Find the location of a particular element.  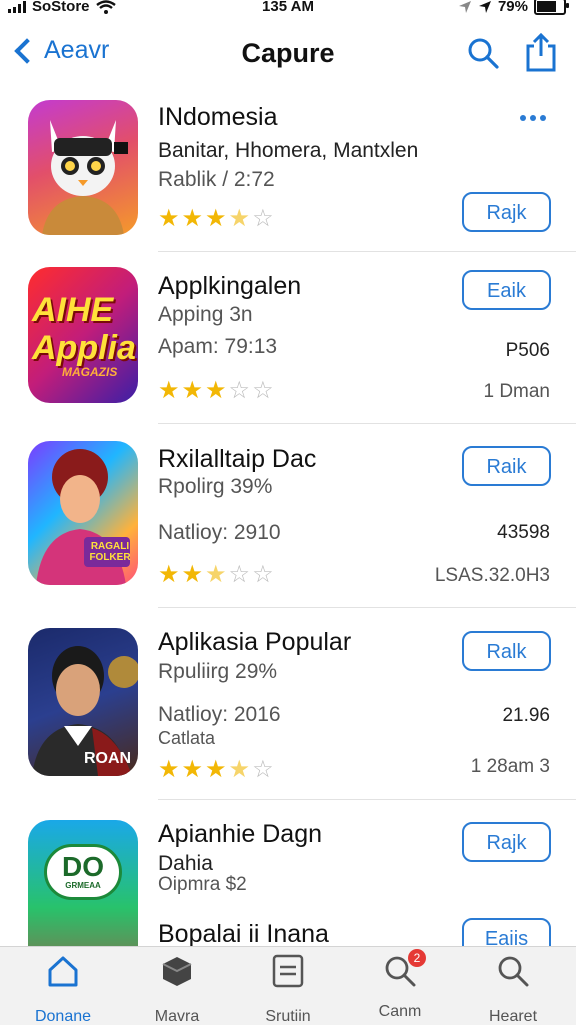

status-right: 79% is located at coordinates (513, 7).